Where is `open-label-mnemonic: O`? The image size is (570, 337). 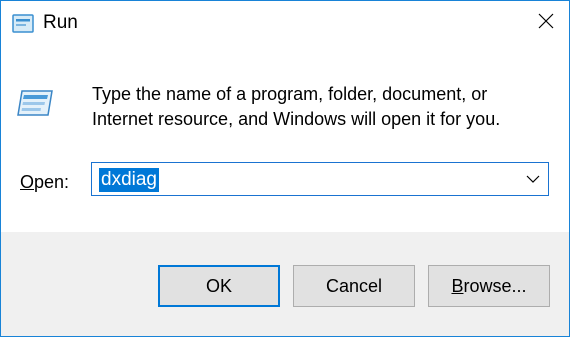
open-label-mnemonic: O is located at coordinates (27, 182).